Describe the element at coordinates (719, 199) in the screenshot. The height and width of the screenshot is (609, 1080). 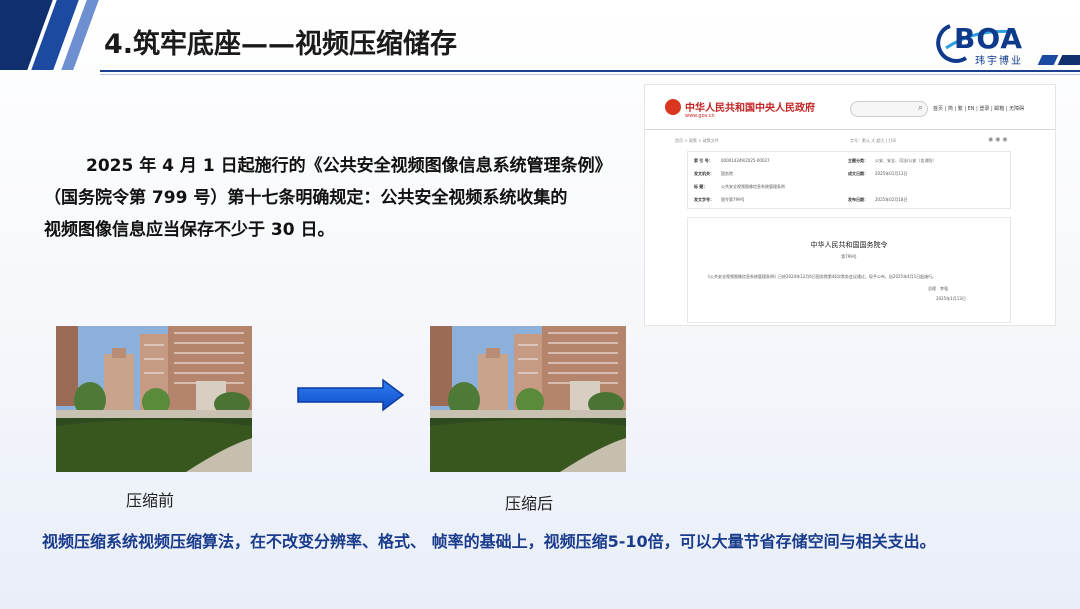
I see `meta-item: 发文字号： 国令第799号` at that location.